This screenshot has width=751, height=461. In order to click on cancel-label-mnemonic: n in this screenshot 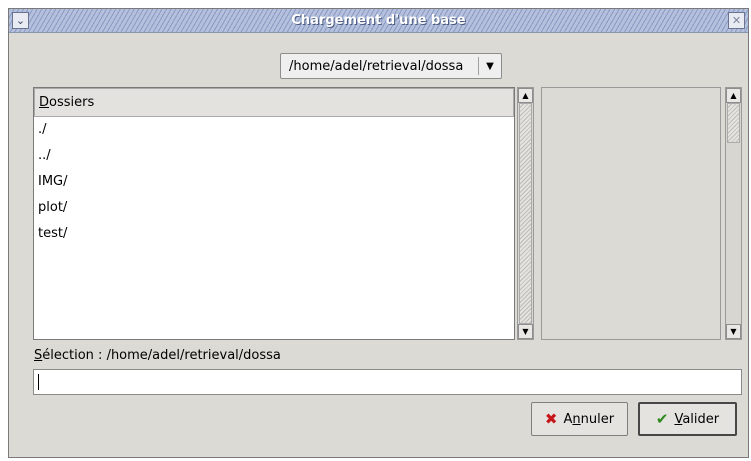, I will do `click(576, 419)`.